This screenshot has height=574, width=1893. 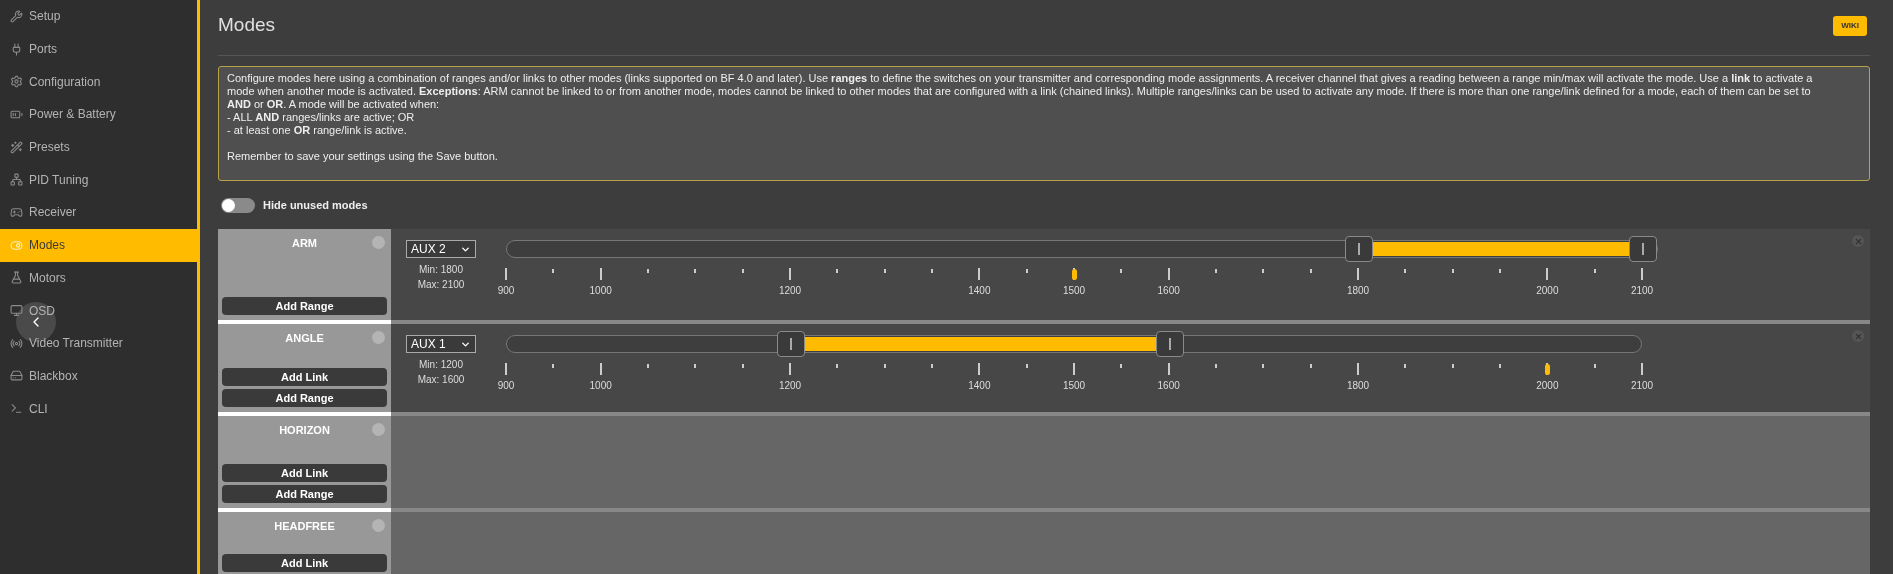 I want to click on sidebar-item: PID Tuning, so click(x=98, y=180).